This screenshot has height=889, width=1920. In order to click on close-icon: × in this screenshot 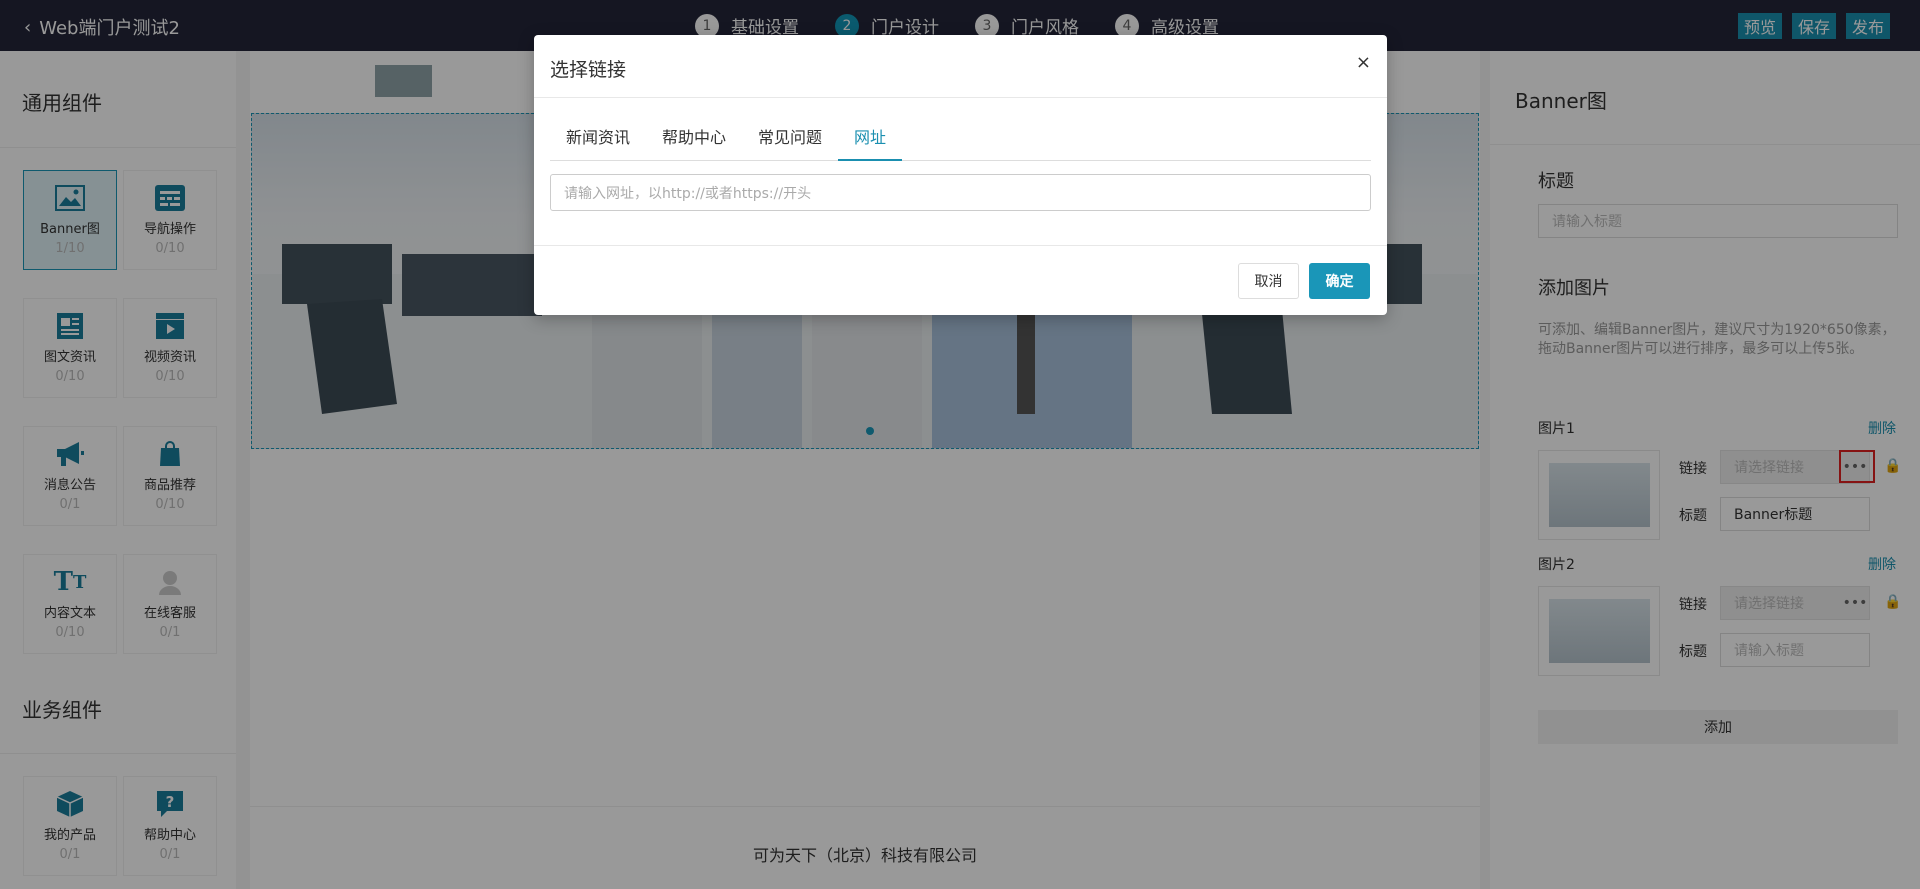, I will do `click(1363, 62)`.